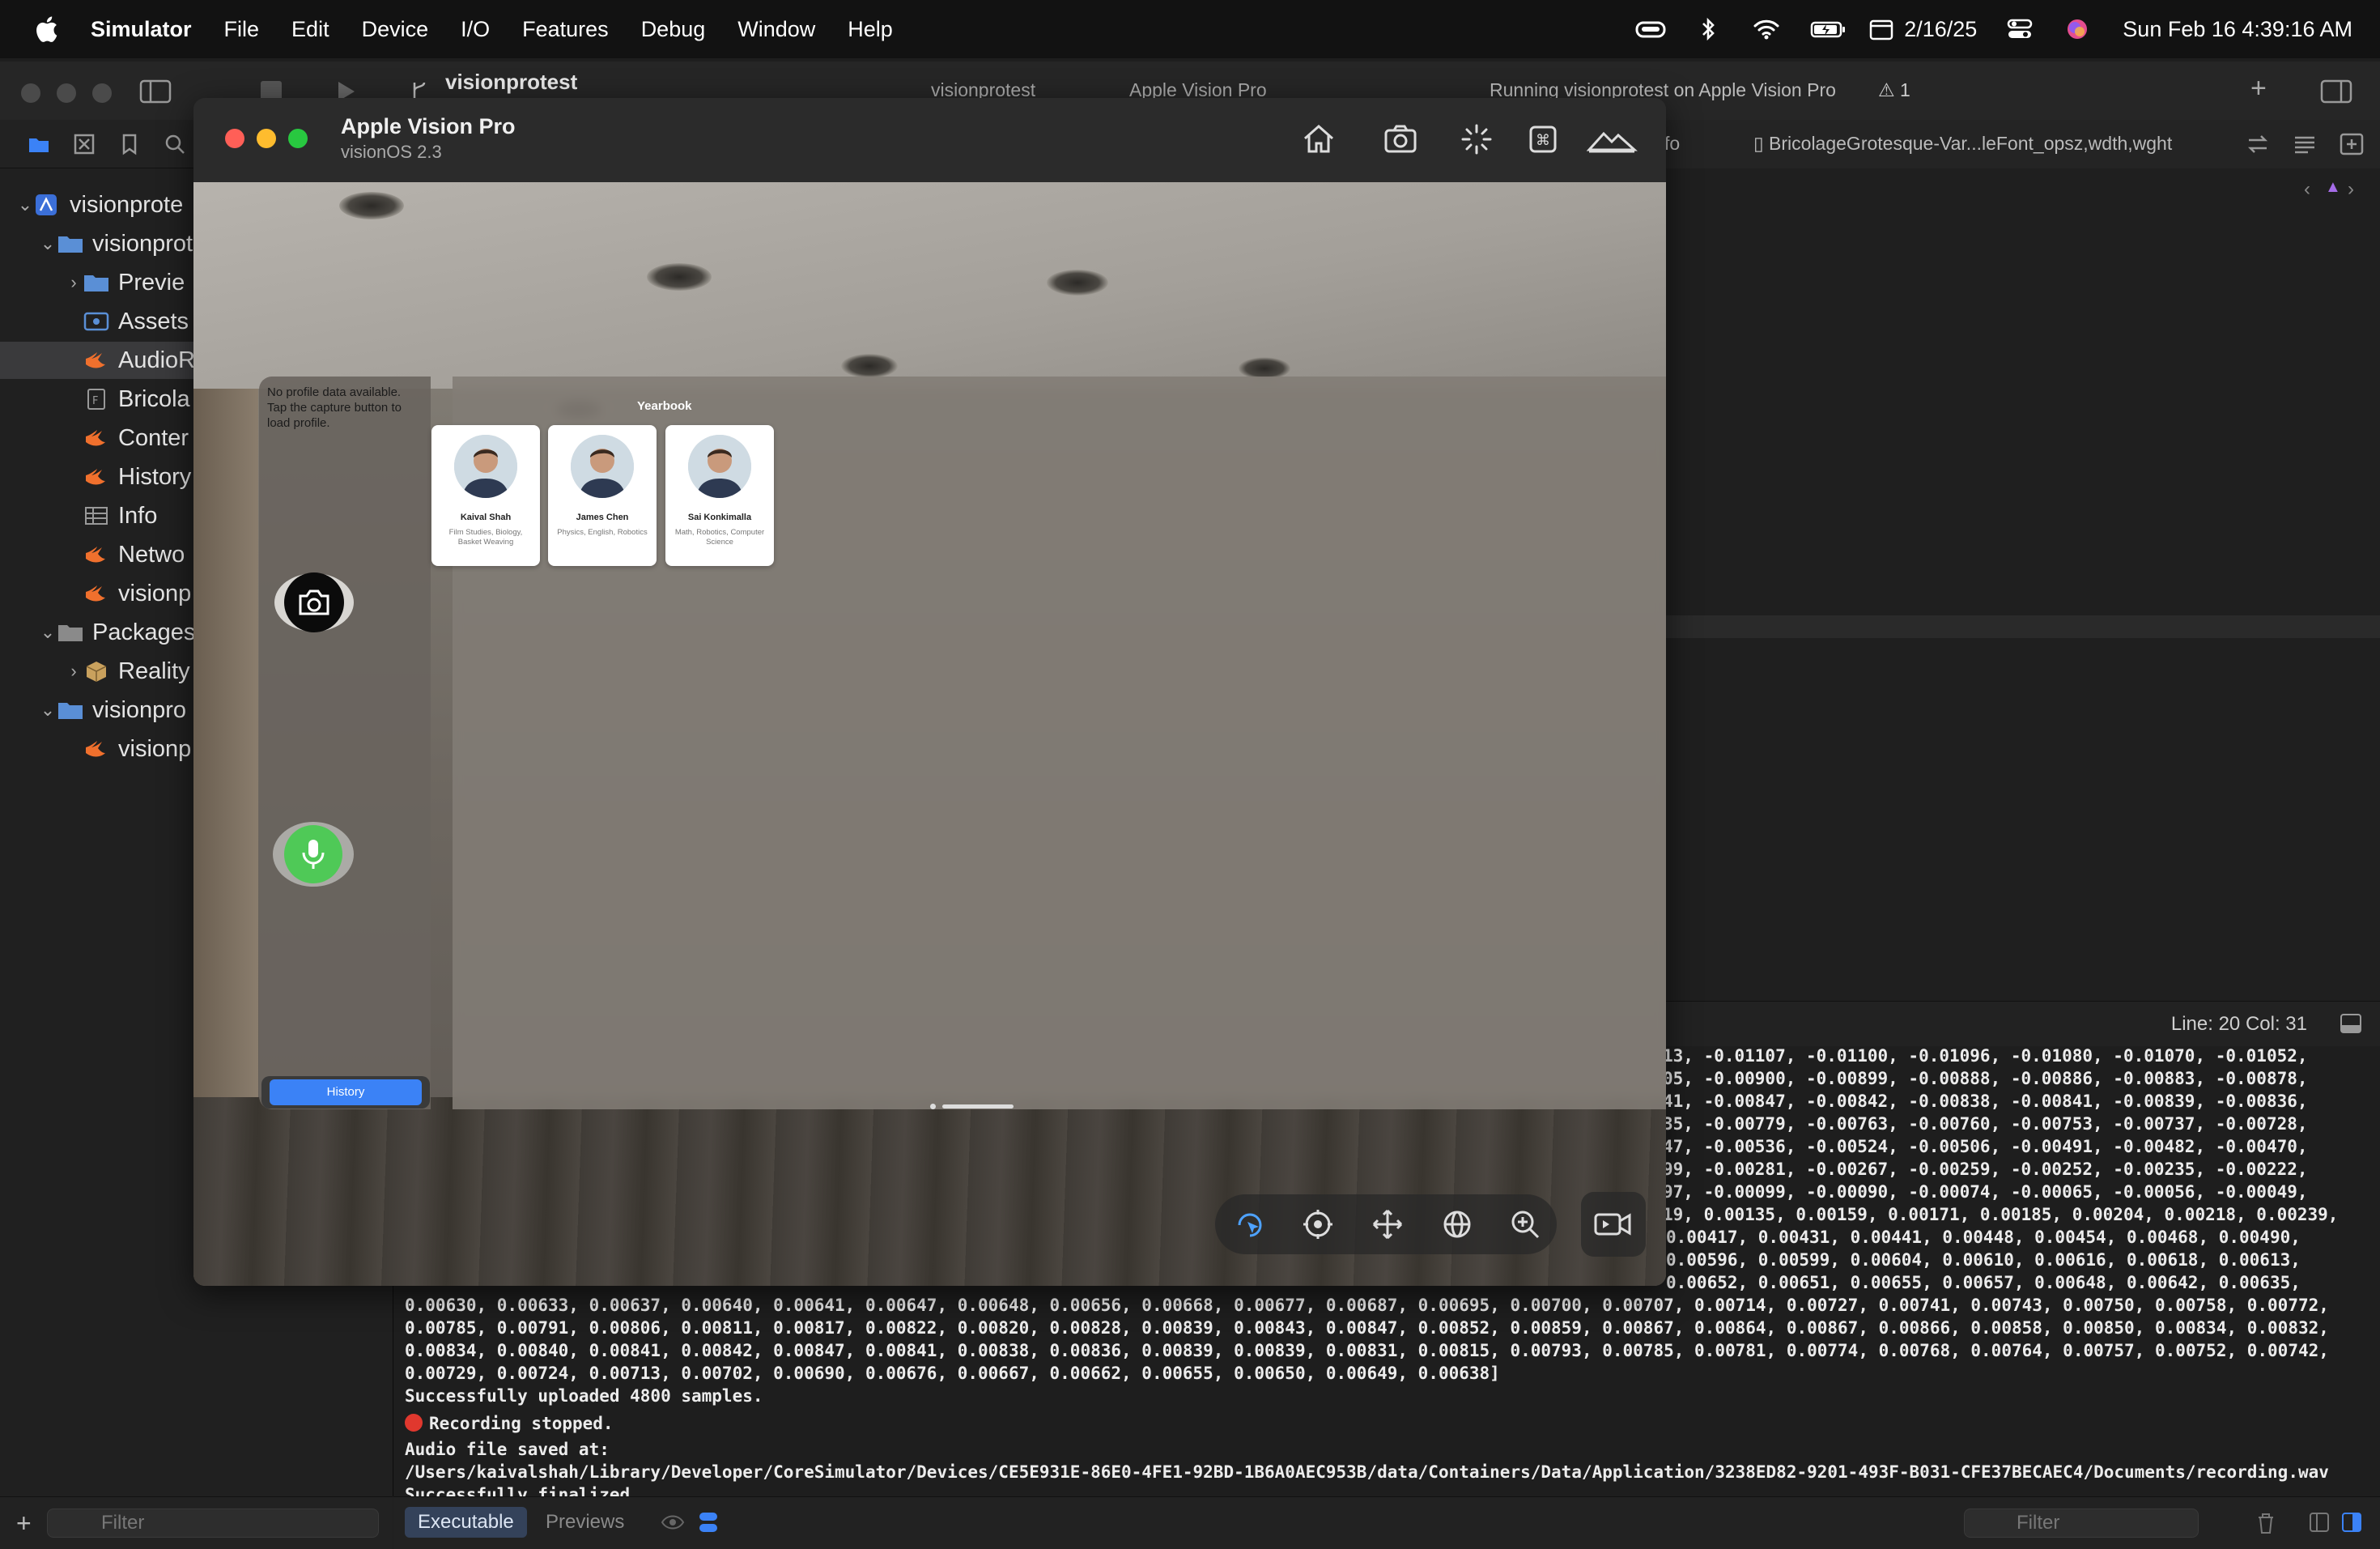 Image resolution: width=2380 pixels, height=1549 pixels. I want to click on battery-icon, so click(1828, 29).